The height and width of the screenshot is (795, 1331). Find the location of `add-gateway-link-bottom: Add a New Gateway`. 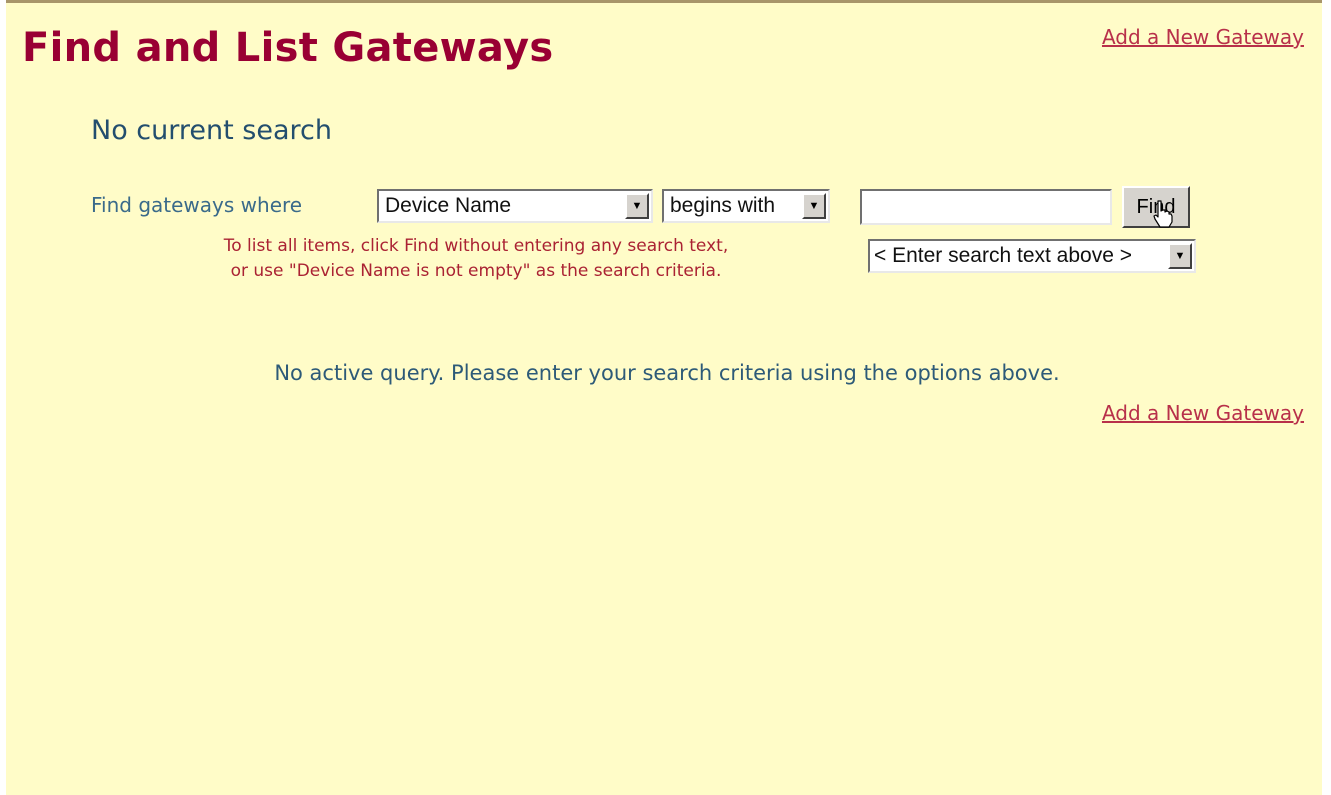

add-gateway-link-bottom: Add a New Gateway is located at coordinates (1203, 413).